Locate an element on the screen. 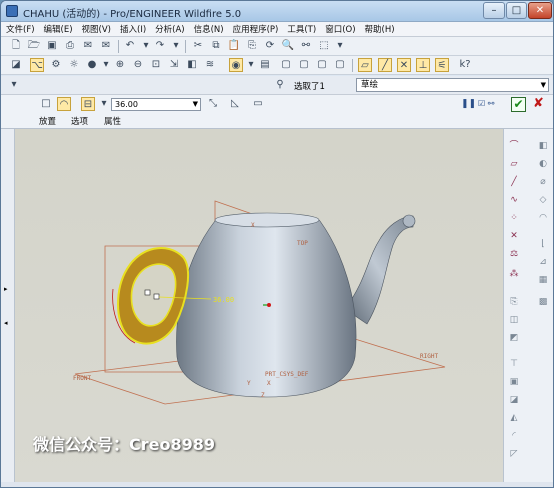  email-icon: ✉ is located at coordinates (88, 46).